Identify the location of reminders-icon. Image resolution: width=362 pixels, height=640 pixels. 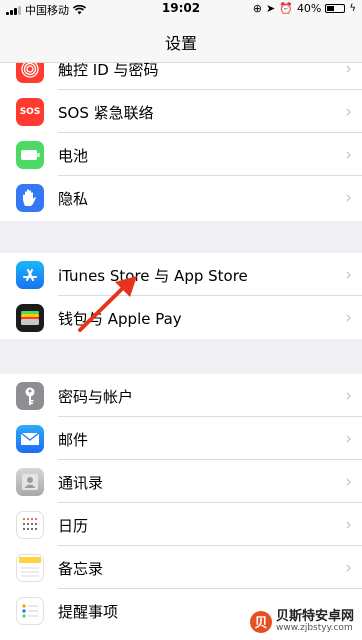
(30, 611).